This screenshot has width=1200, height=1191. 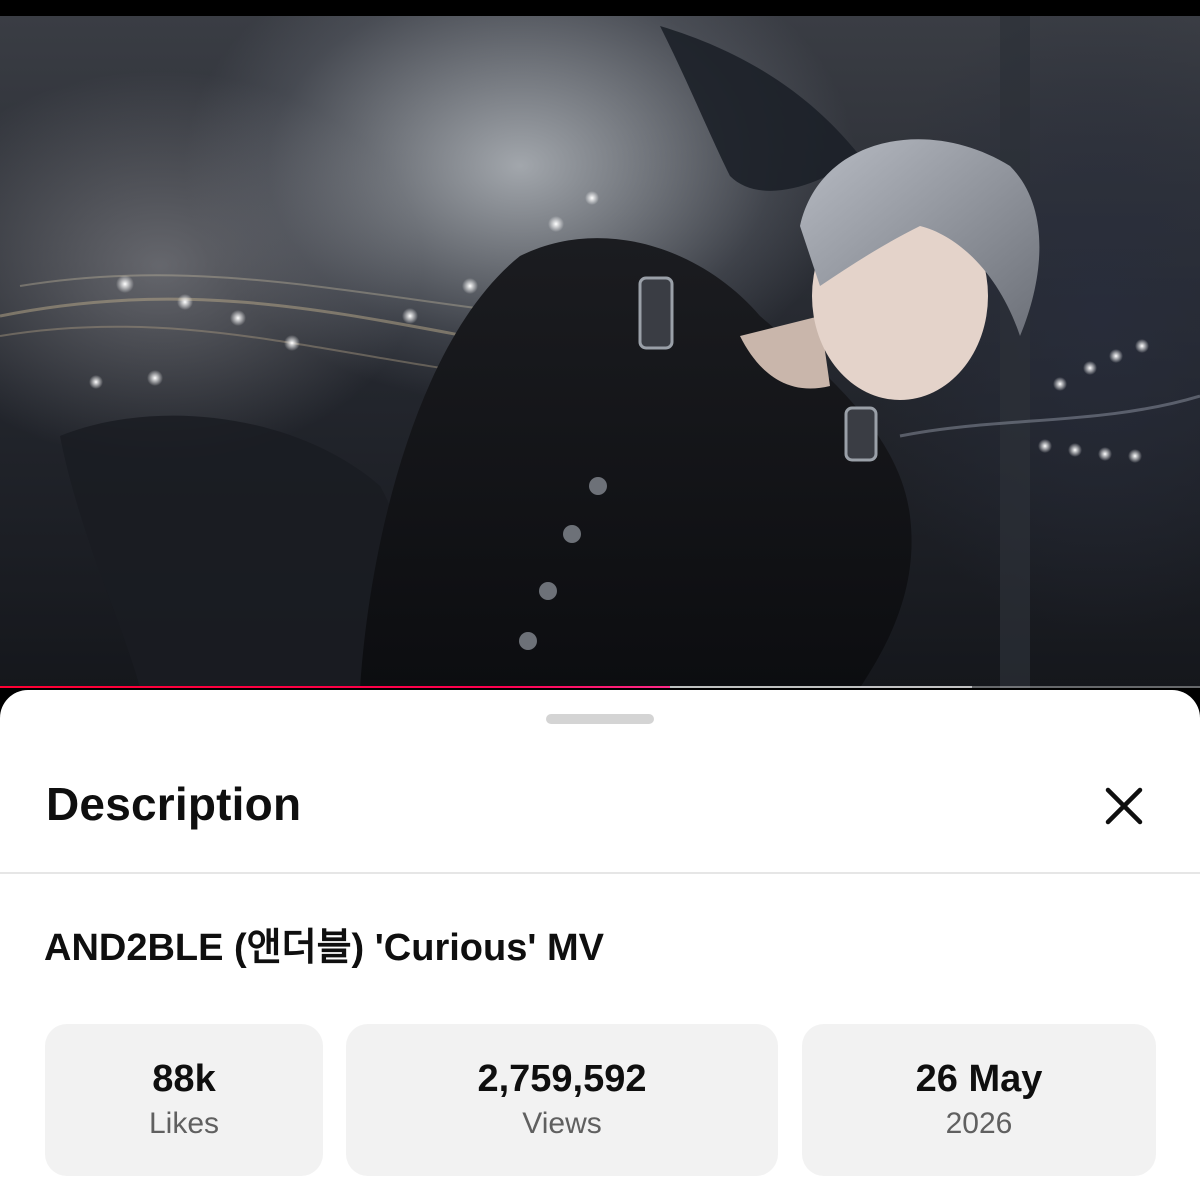 I want to click on close-icon, so click(x=1124, y=806).